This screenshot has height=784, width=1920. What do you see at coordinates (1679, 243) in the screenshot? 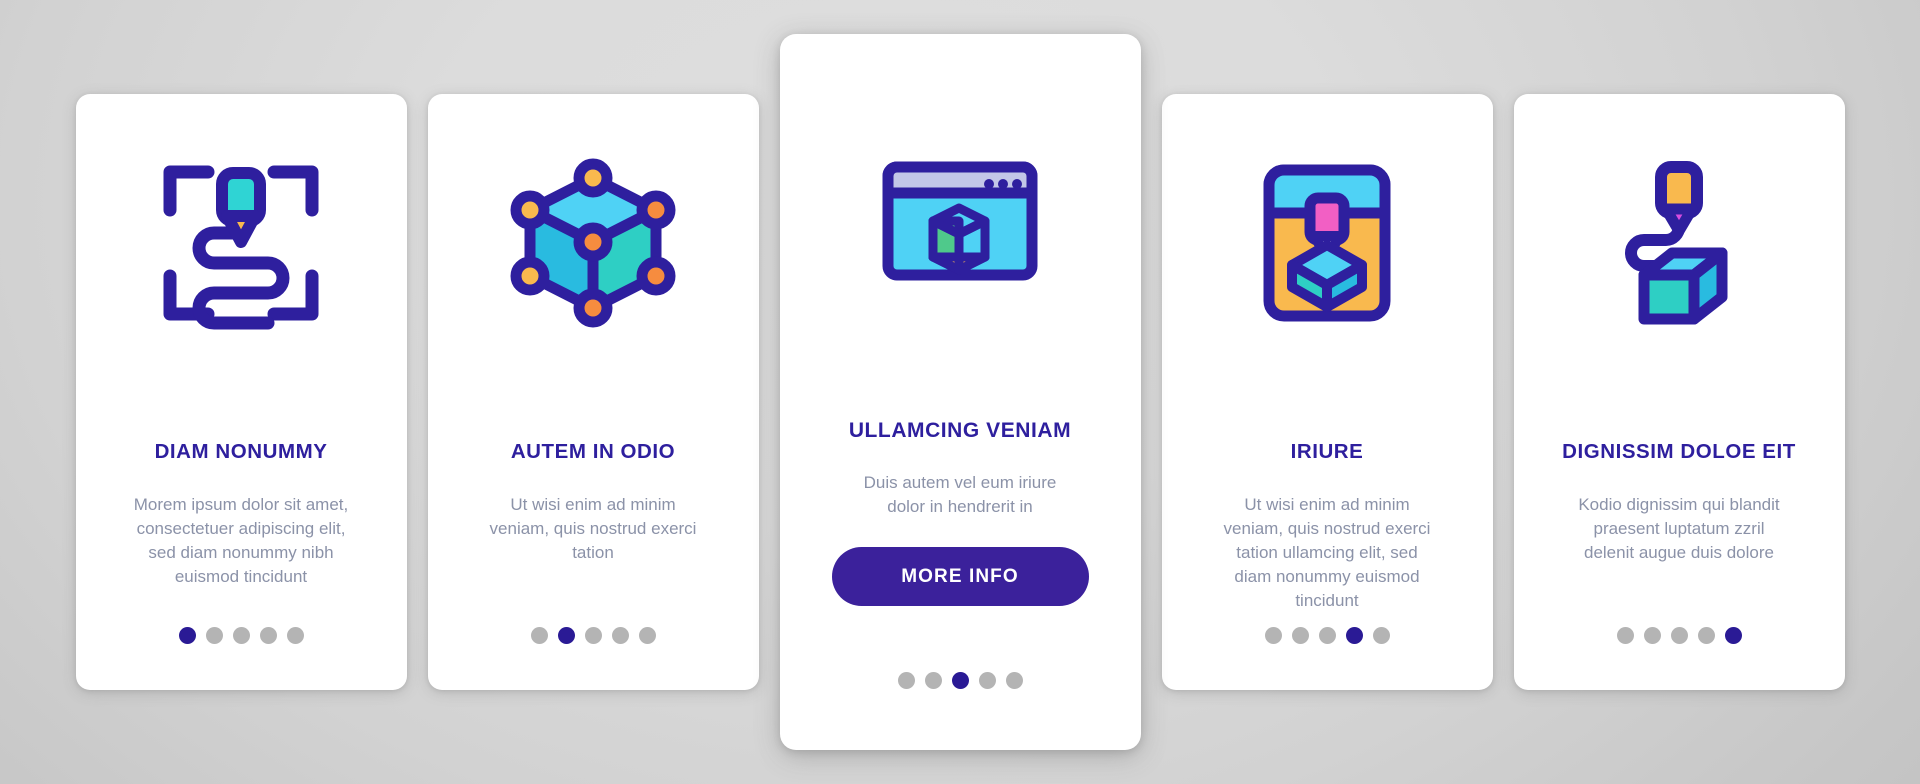
I see `extruder-cube-icon` at bounding box center [1679, 243].